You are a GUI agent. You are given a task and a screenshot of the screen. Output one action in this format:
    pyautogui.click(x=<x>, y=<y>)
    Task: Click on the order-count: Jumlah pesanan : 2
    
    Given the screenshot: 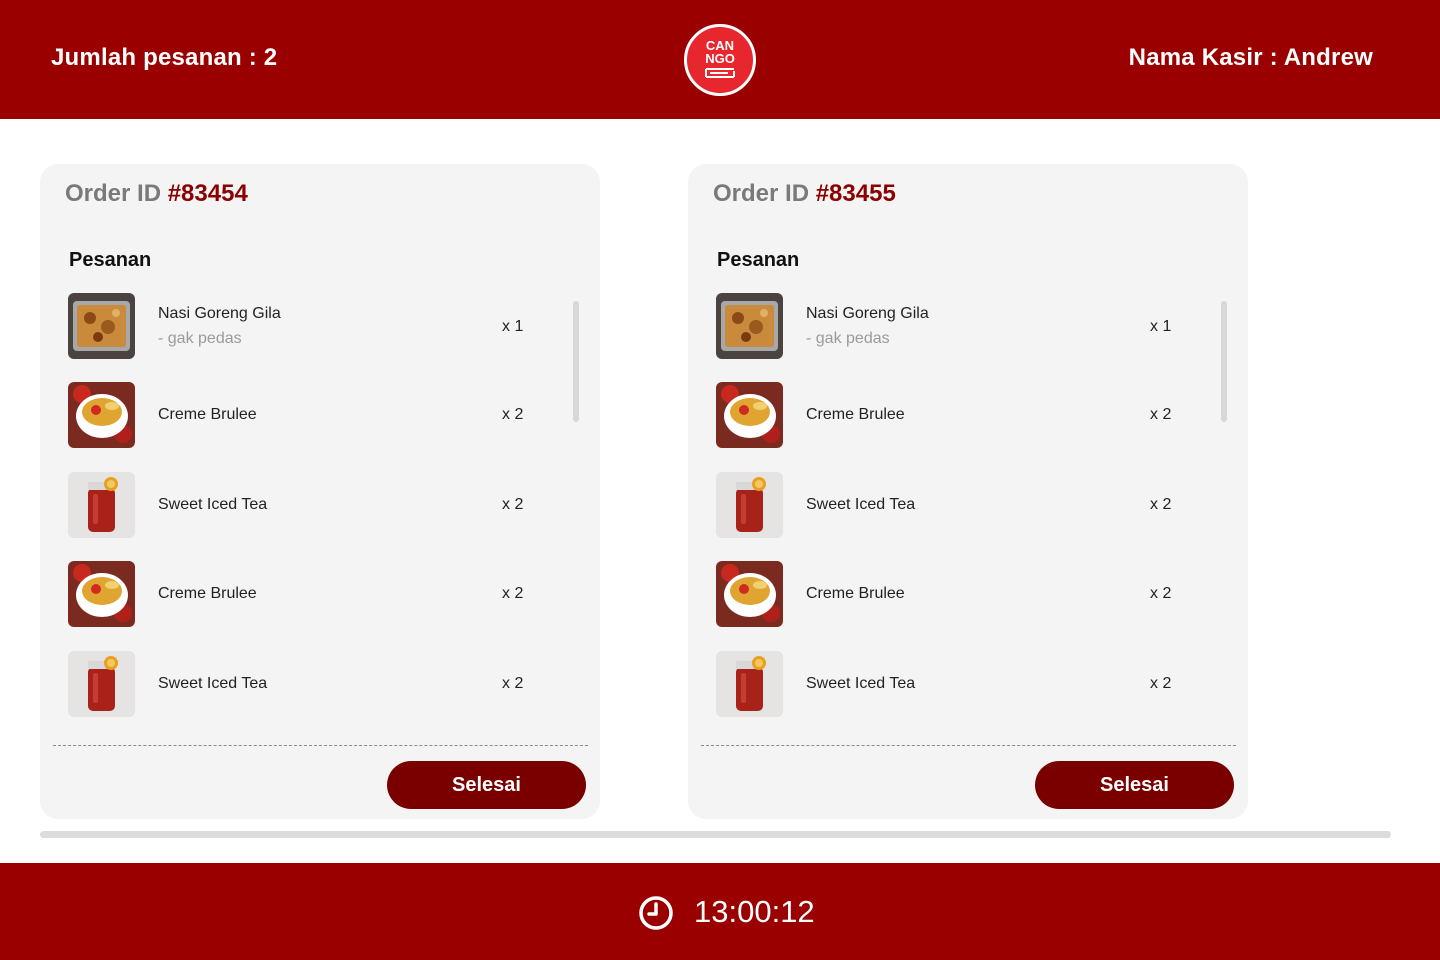 What is the action you would take?
    pyautogui.click(x=164, y=57)
    